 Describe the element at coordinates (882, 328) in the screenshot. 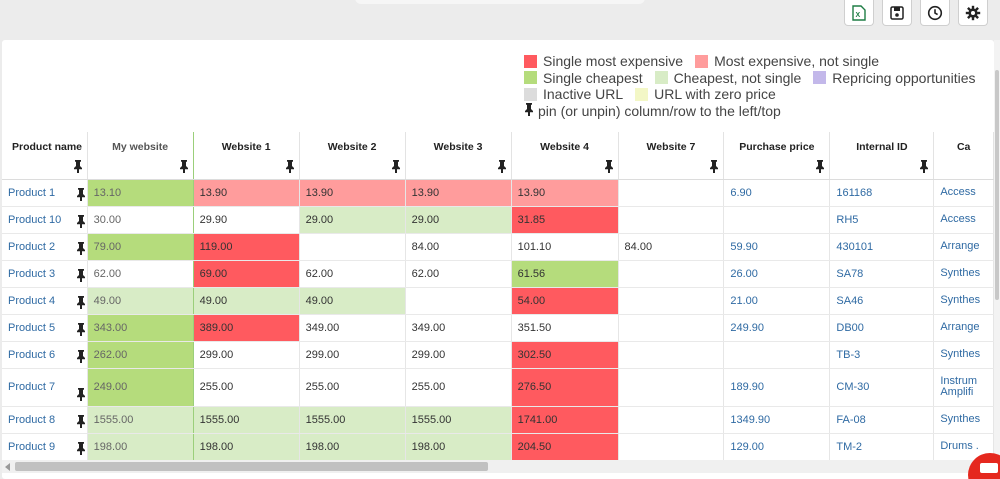

I see `internal-id-cell: DB00` at that location.